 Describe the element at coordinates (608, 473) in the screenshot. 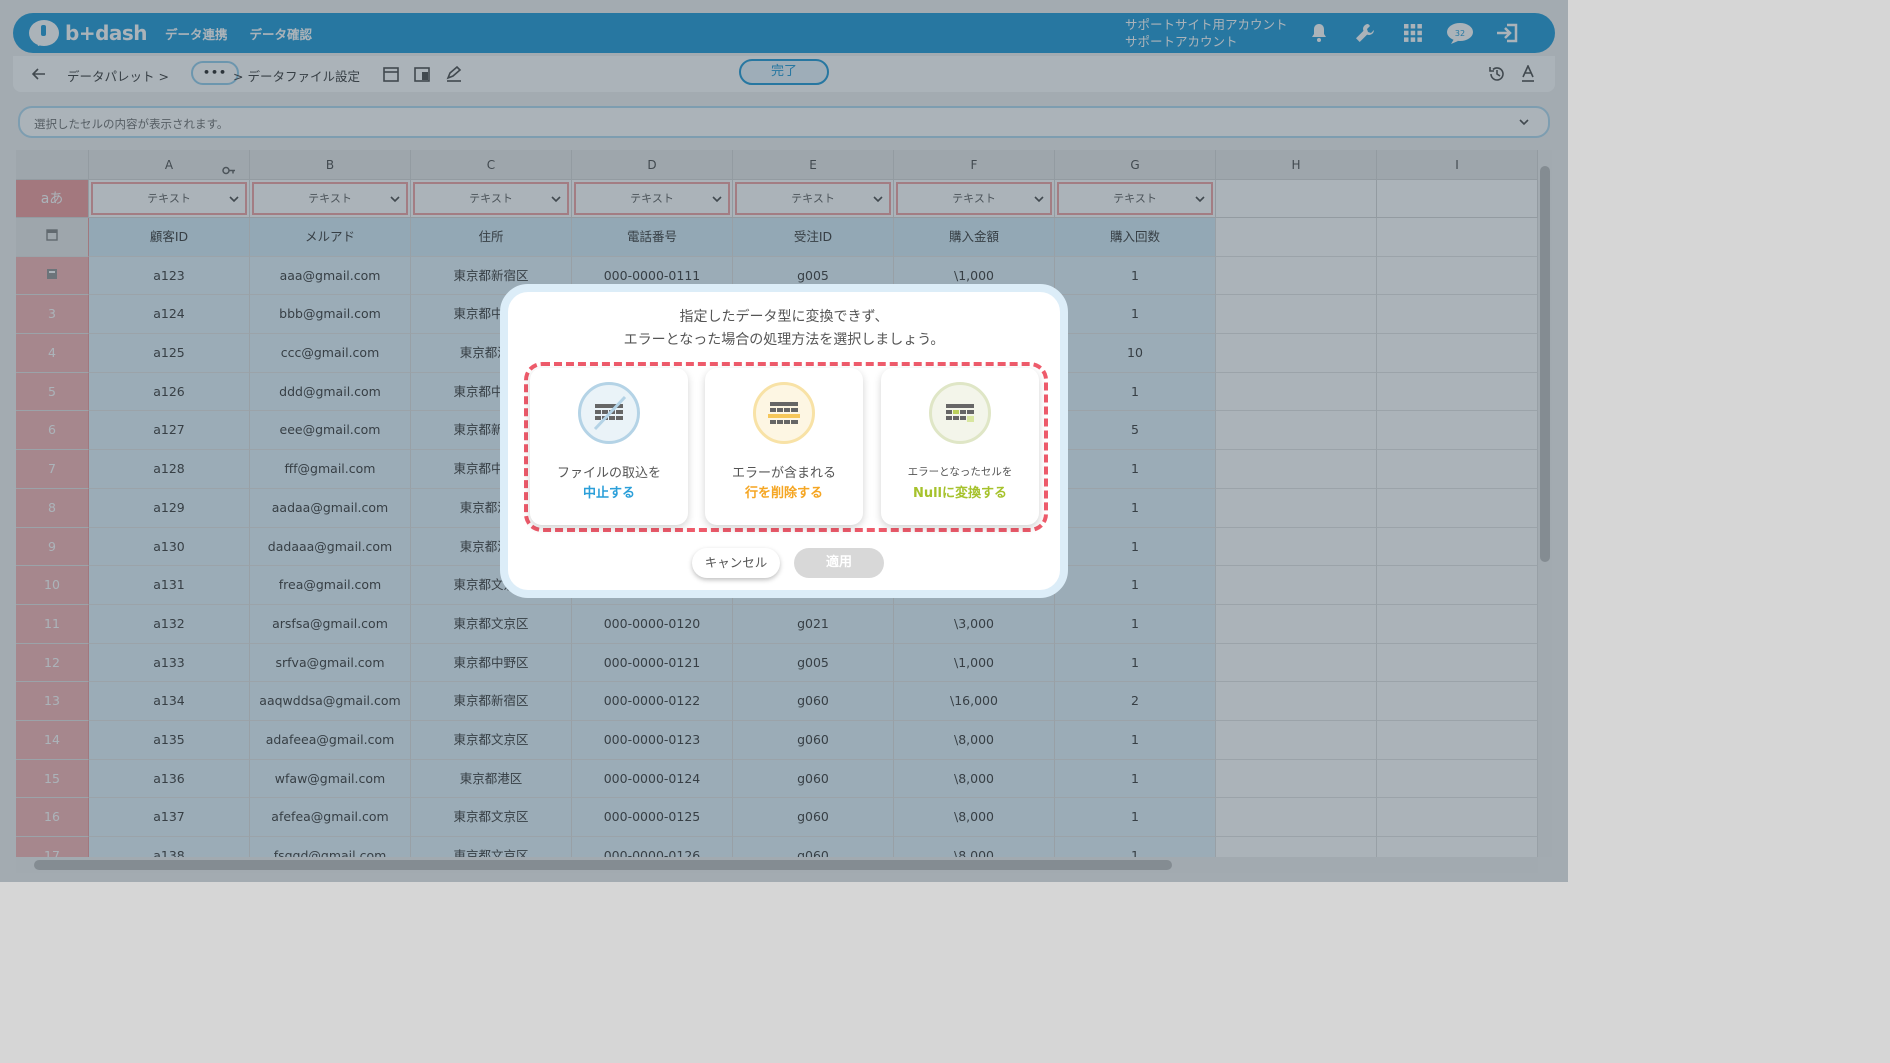

I see `option-abort-line1: ファイルの取込を` at that location.